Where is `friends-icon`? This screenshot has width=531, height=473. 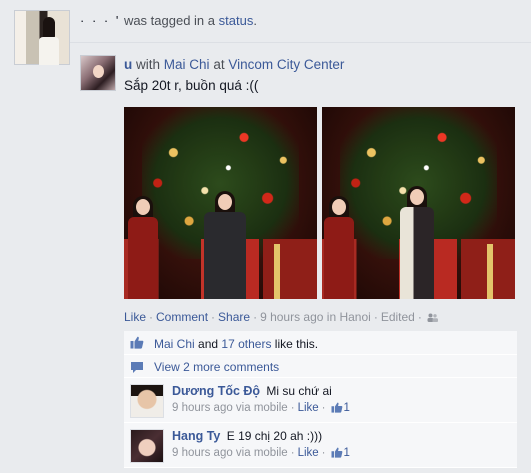
friends-icon is located at coordinates (432, 318).